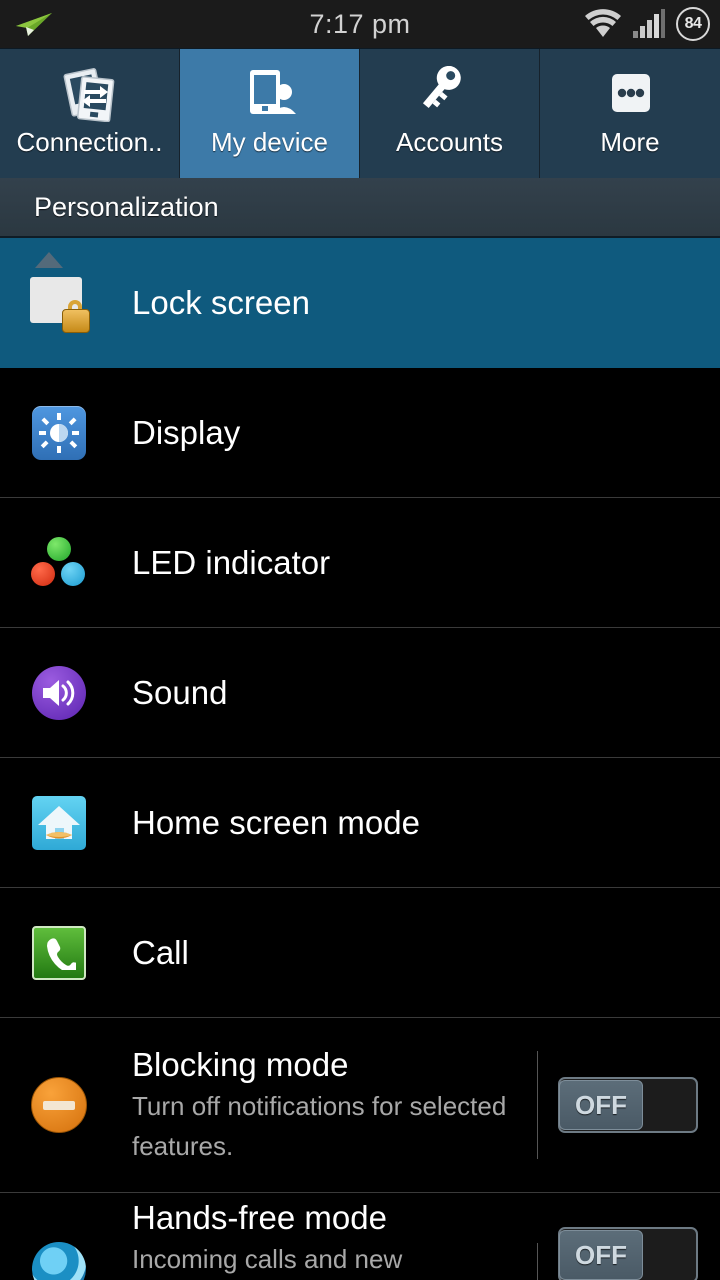 Image resolution: width=720 pixels, height=1280 pixels. I want to click on status-bar-indicators: 84, so click(647, 24).